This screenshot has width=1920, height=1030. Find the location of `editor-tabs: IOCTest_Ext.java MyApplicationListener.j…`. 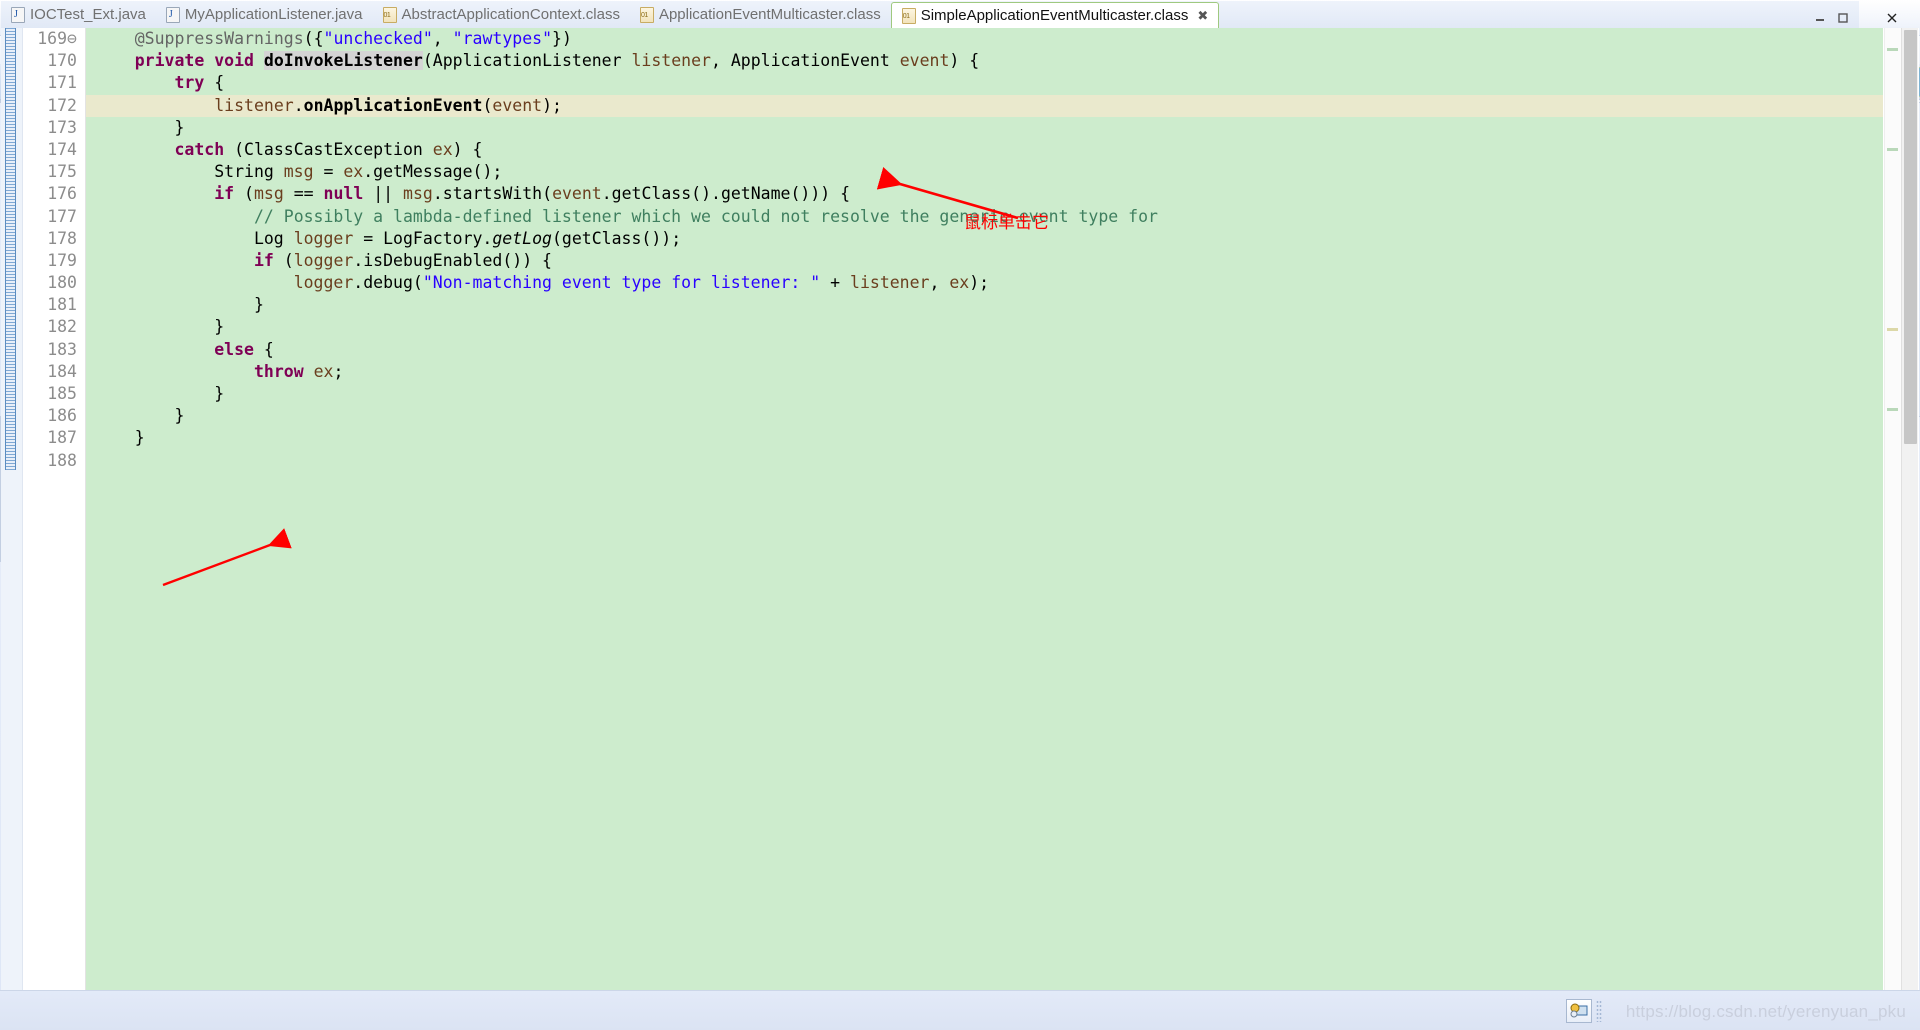

editor-tabs: IOCTest_Ext.java MyApplicationListener.j… is located at coordinates (930, 15).